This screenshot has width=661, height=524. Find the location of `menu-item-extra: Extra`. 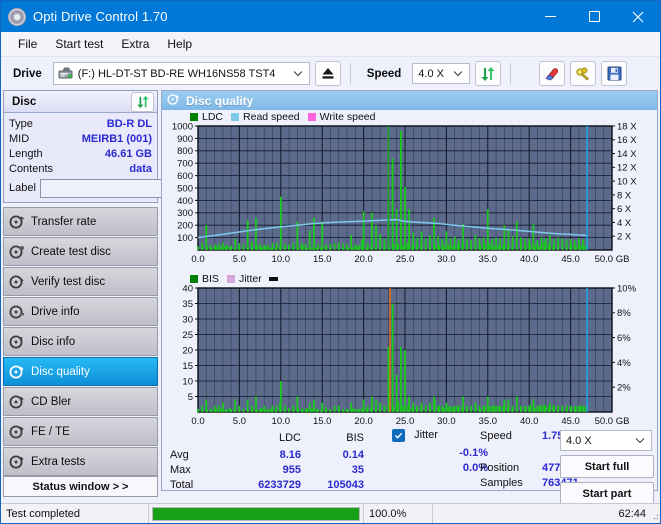

menu-item-extra: Extra is located at coordinates (135, 44).